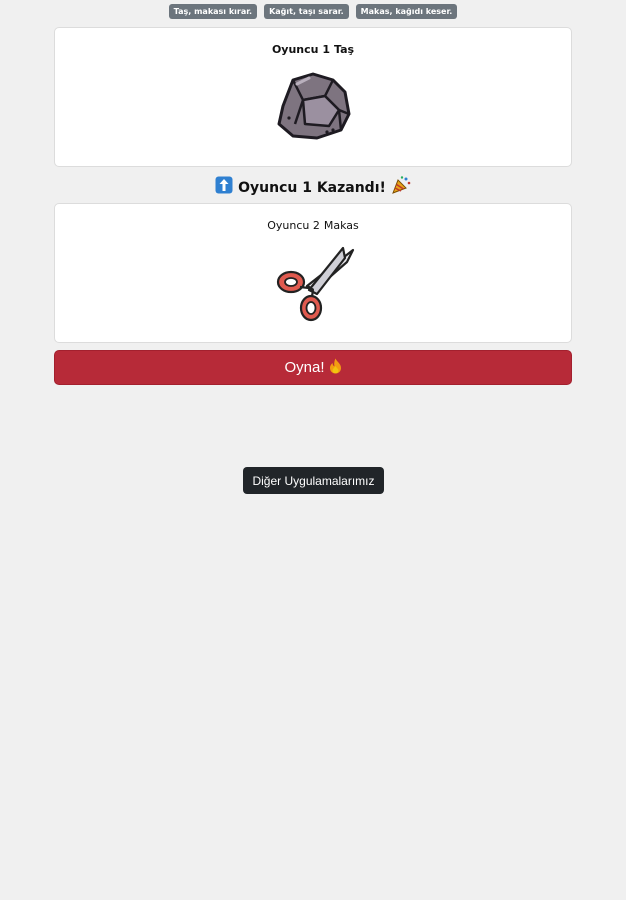 This screenshot has width=626, height=900. I want to click on player1-choice: Taş, so click(344, 49).